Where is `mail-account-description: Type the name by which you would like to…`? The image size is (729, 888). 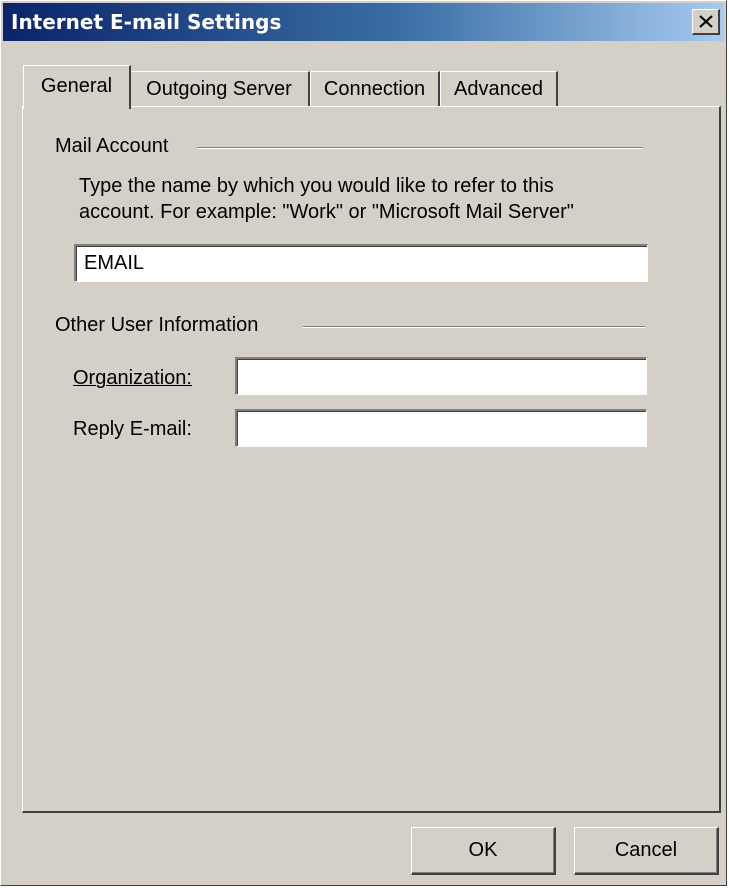 mail-account-description: Type the name by which you would like to… is located at coordinates (379, 199).